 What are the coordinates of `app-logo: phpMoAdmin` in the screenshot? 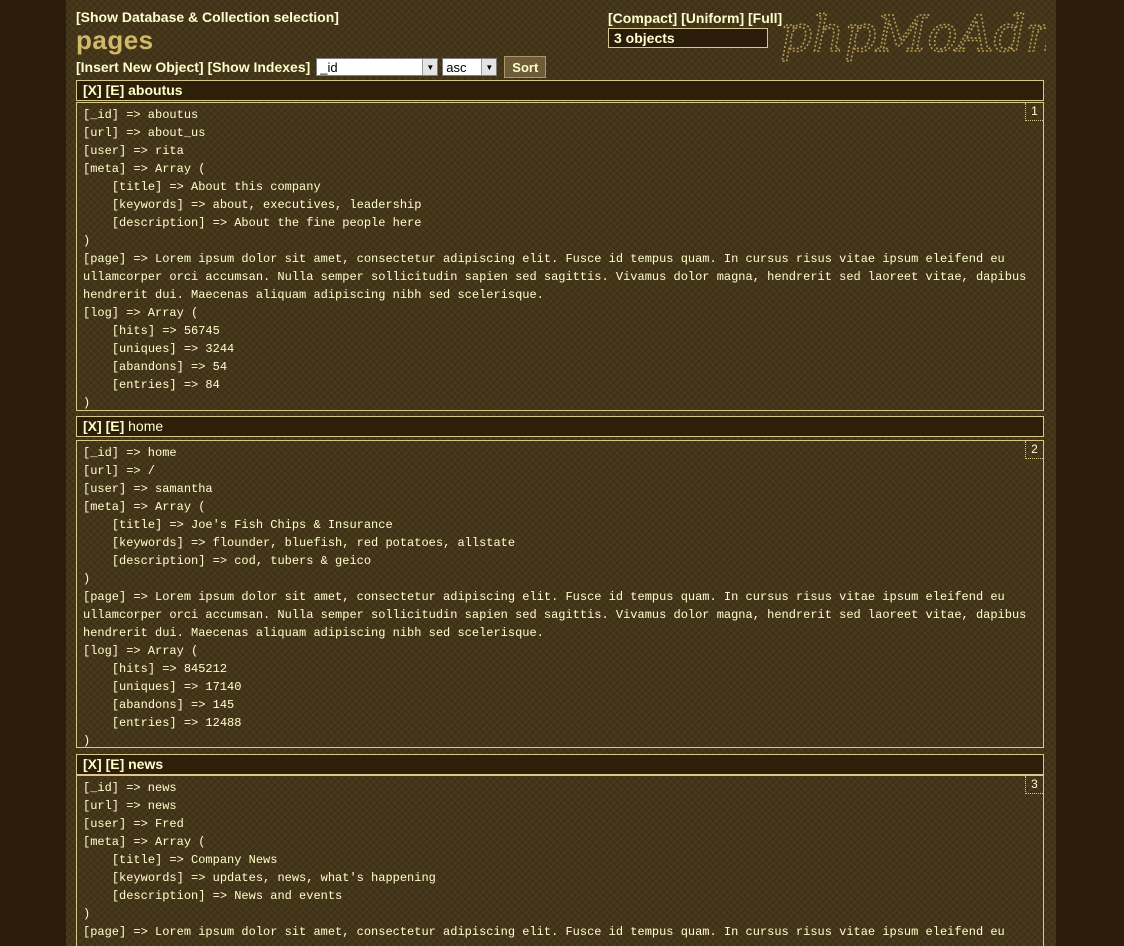 It's located at (912, 34).